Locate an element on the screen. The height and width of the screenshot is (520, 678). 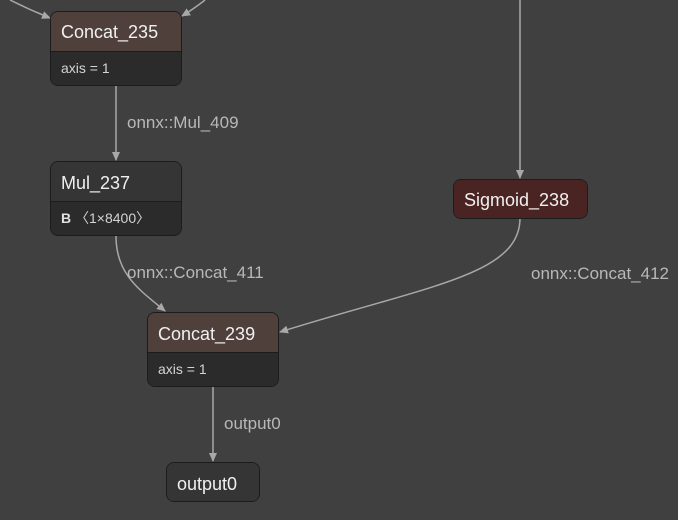
edge-label-output0: output0 is located at coordinates (252, 423).